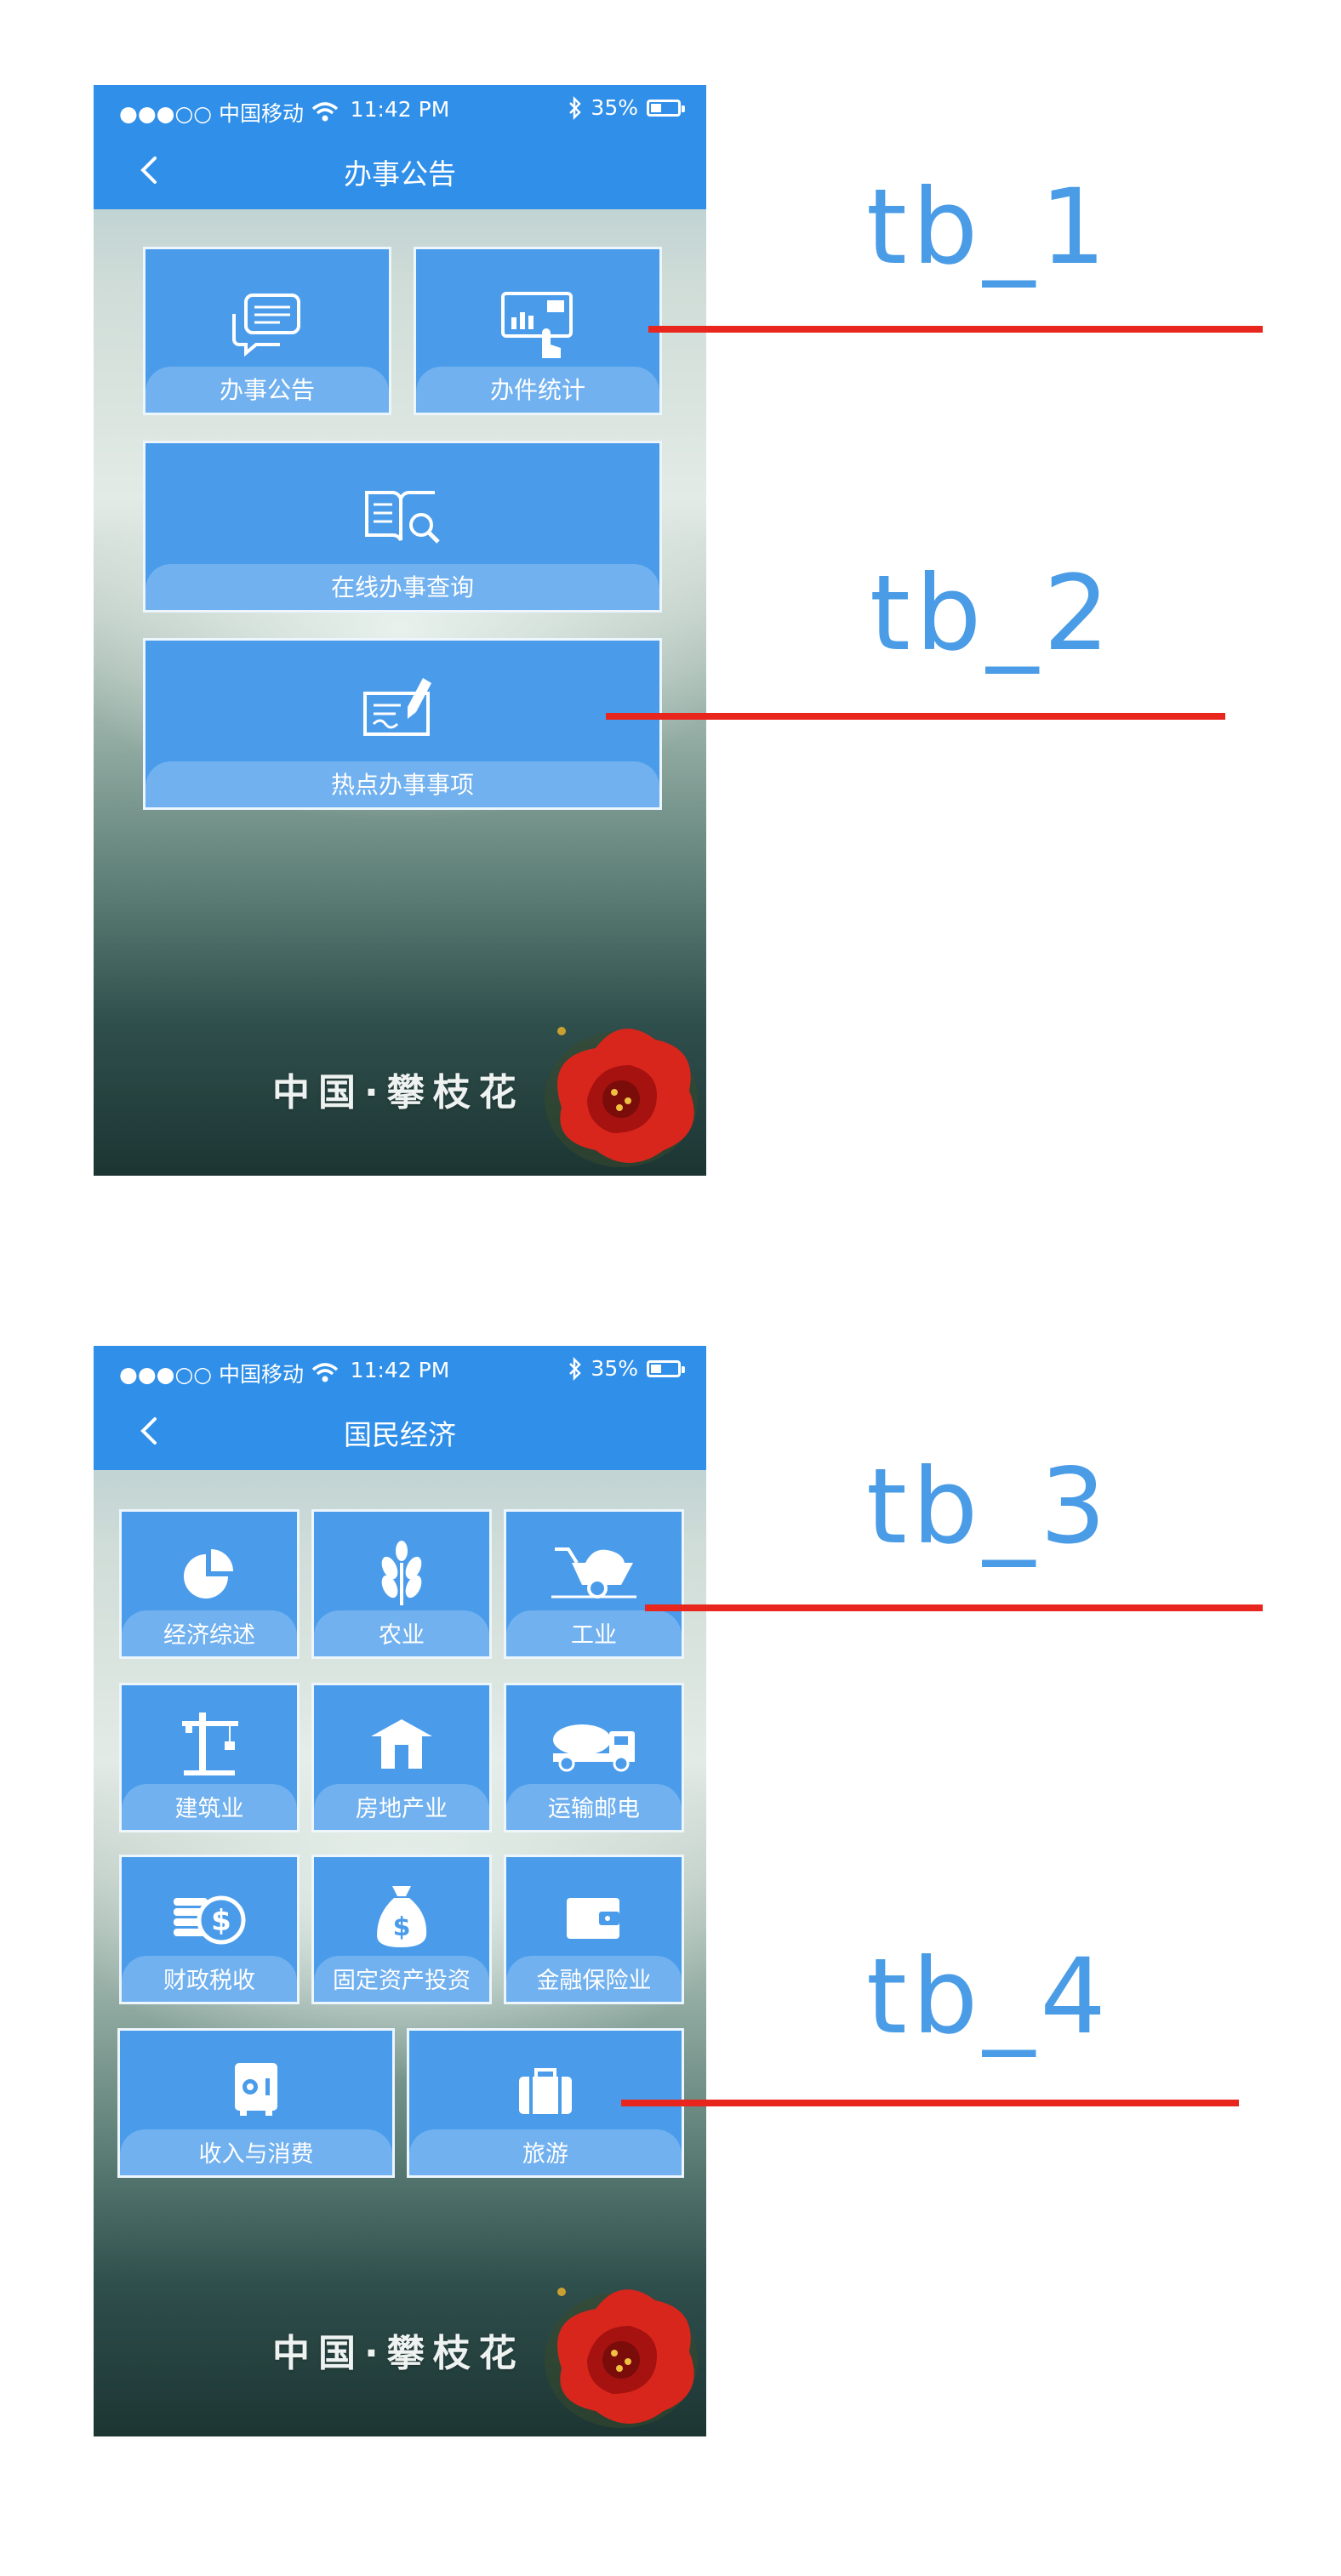 The width and height of the screenshot is (1341, 2576). I want to click on tile-construction: 建筑业, so click(209, 1758).